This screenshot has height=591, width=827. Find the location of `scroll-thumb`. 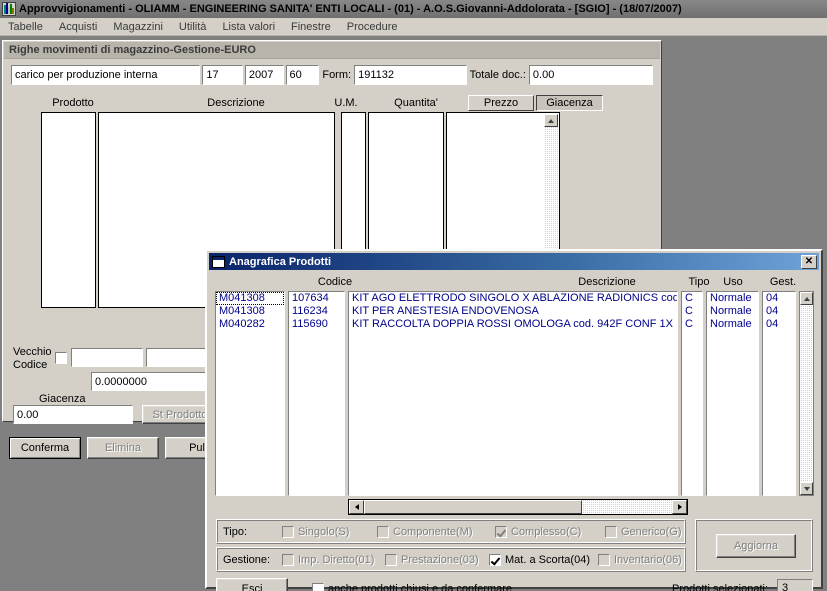

scroll-thumb is located at coordinates (473, 507).